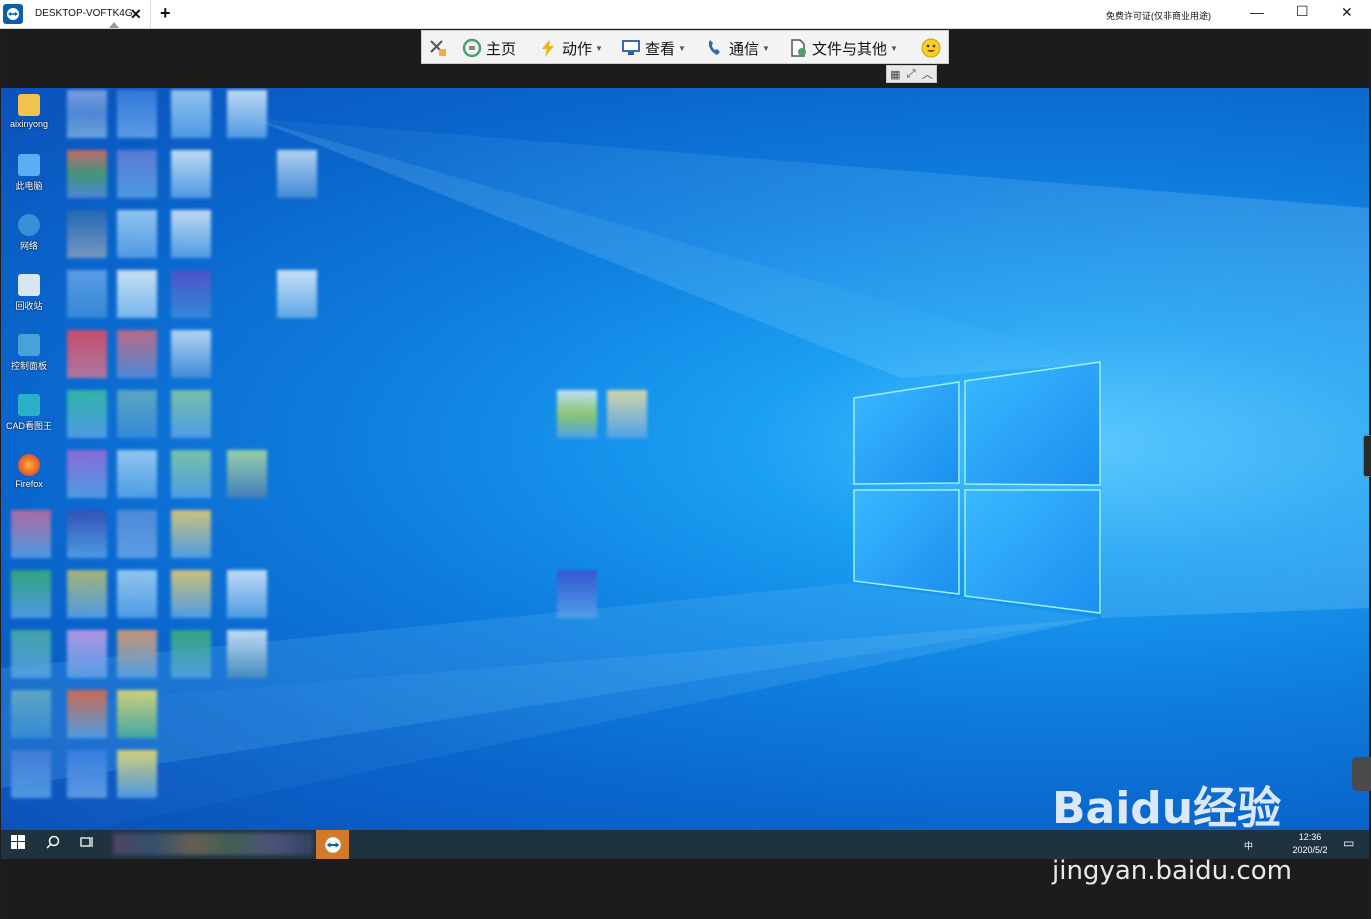  Describe the element at coordinates (895, 74) in the screenshot. I see `grid-icon: ▦` at that location.